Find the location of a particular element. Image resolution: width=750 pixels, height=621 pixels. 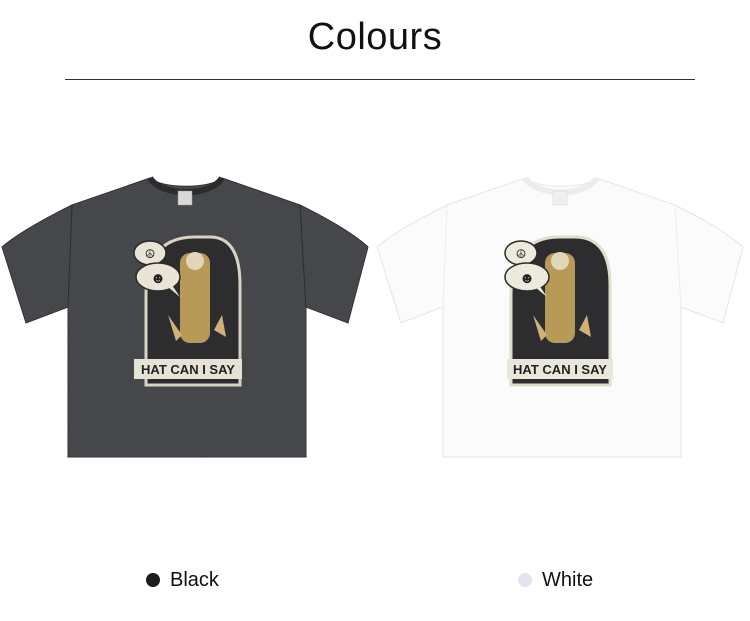

color-swatch-black is located at coordinates (153, 580).